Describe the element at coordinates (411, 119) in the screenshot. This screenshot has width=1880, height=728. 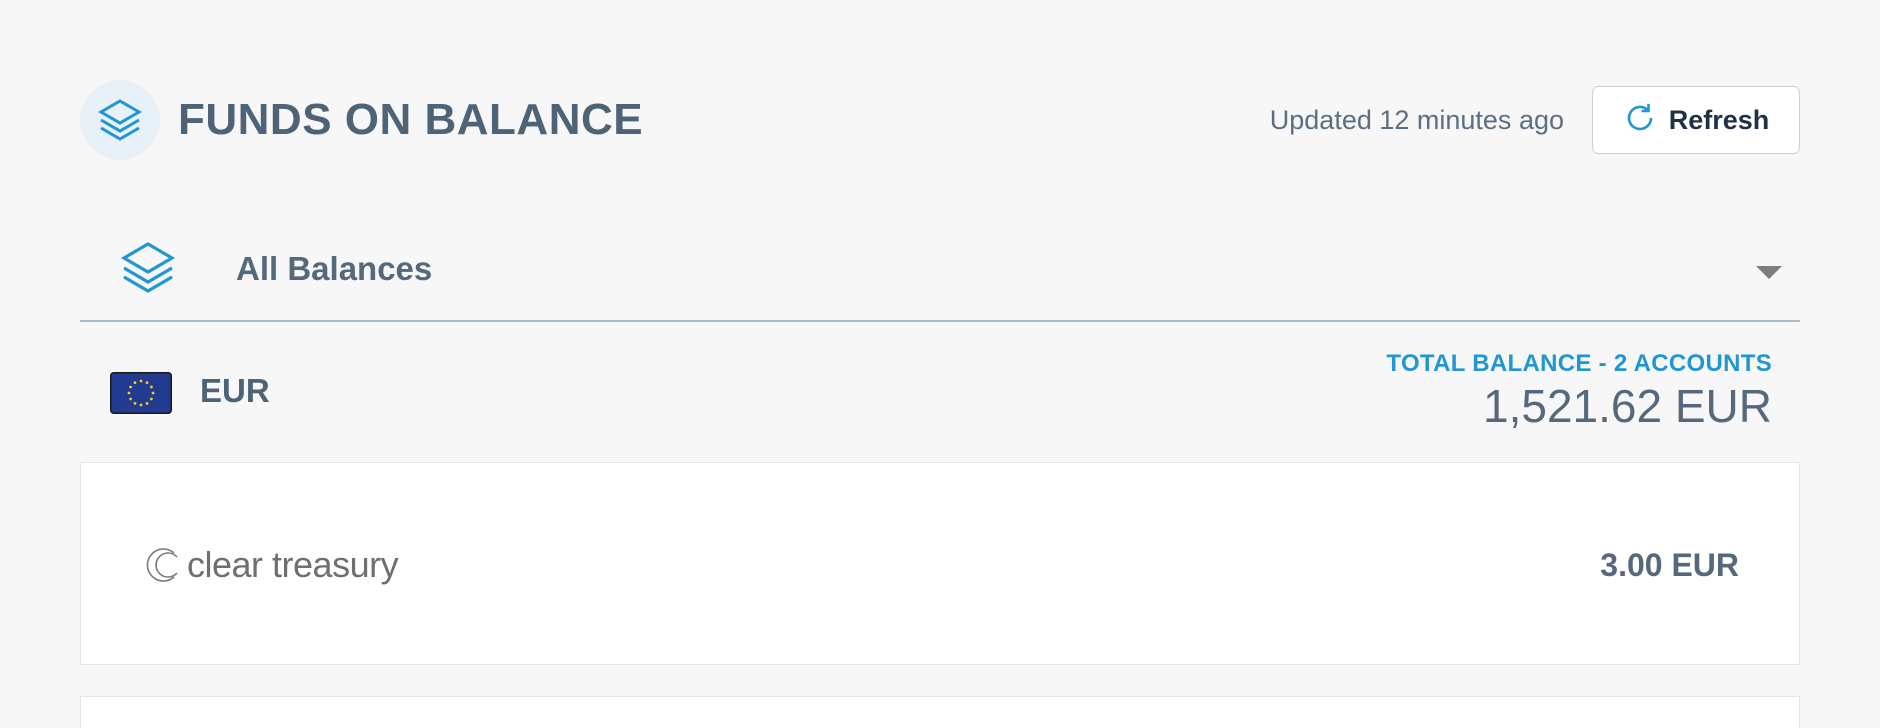
I see `page-title: FUNDS ON BALANCE` at that location.